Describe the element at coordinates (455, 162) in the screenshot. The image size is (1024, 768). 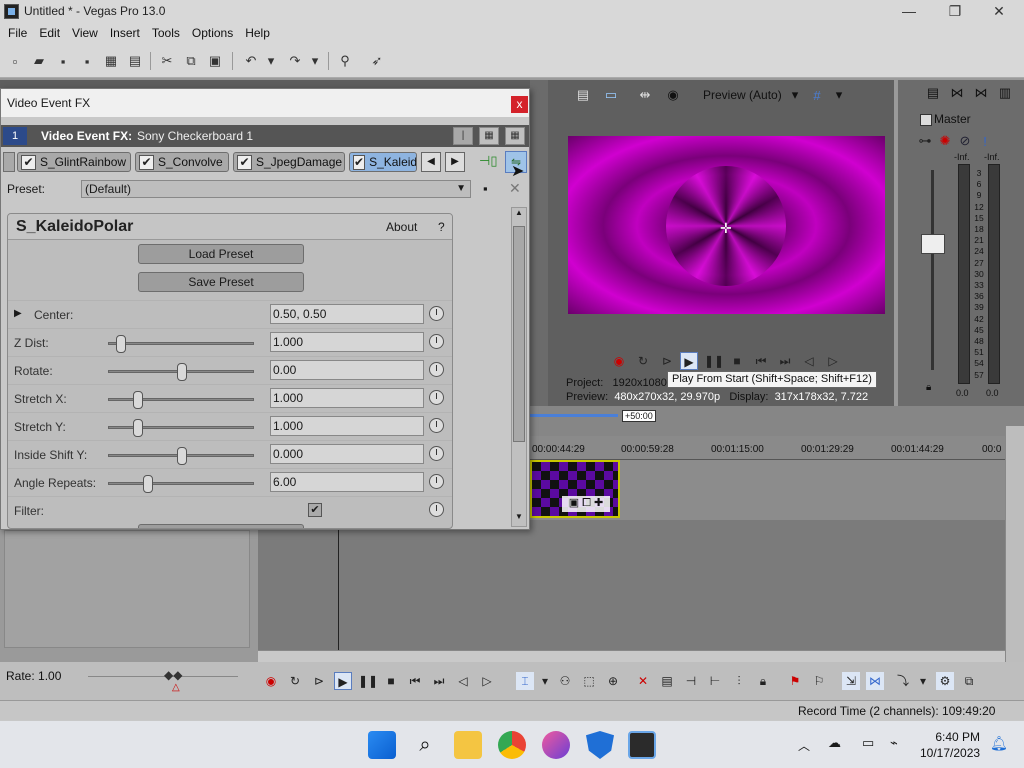
I see `chain-next-icon: ▶` at that location.